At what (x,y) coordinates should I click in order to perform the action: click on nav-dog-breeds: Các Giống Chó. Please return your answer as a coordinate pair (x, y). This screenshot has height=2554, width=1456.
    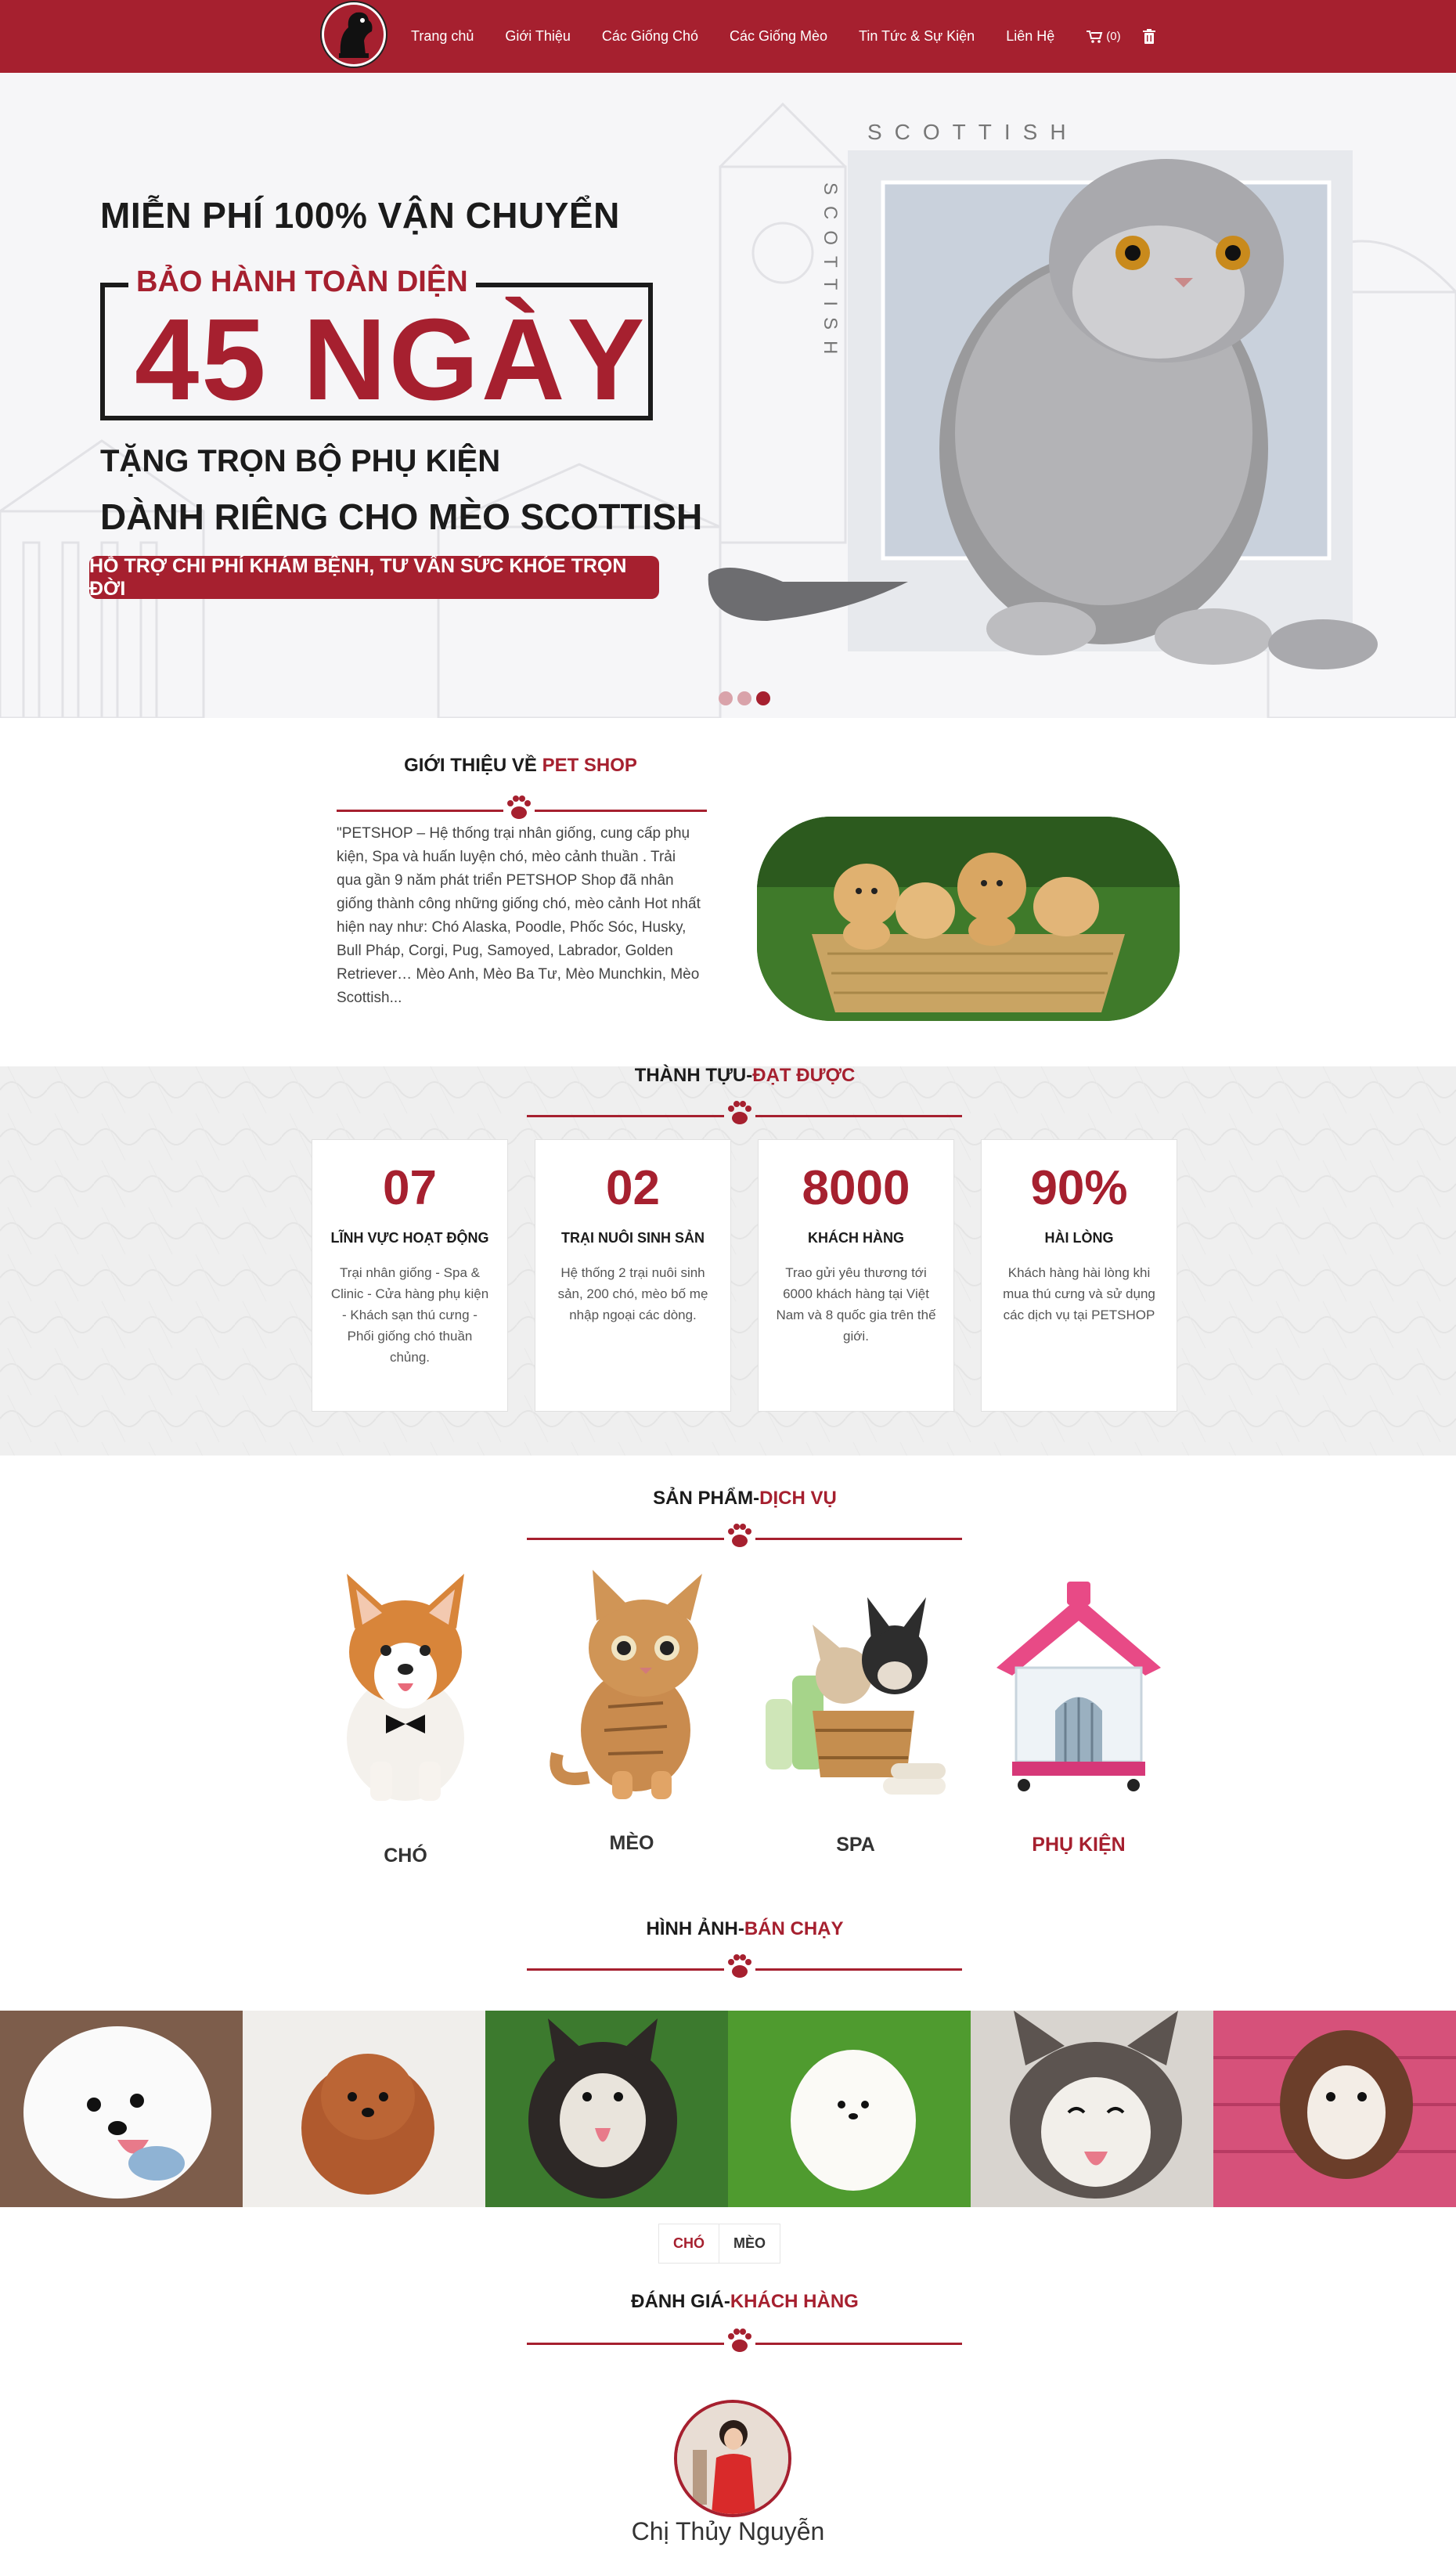
    Looking at the image, I should click on (650, 36).